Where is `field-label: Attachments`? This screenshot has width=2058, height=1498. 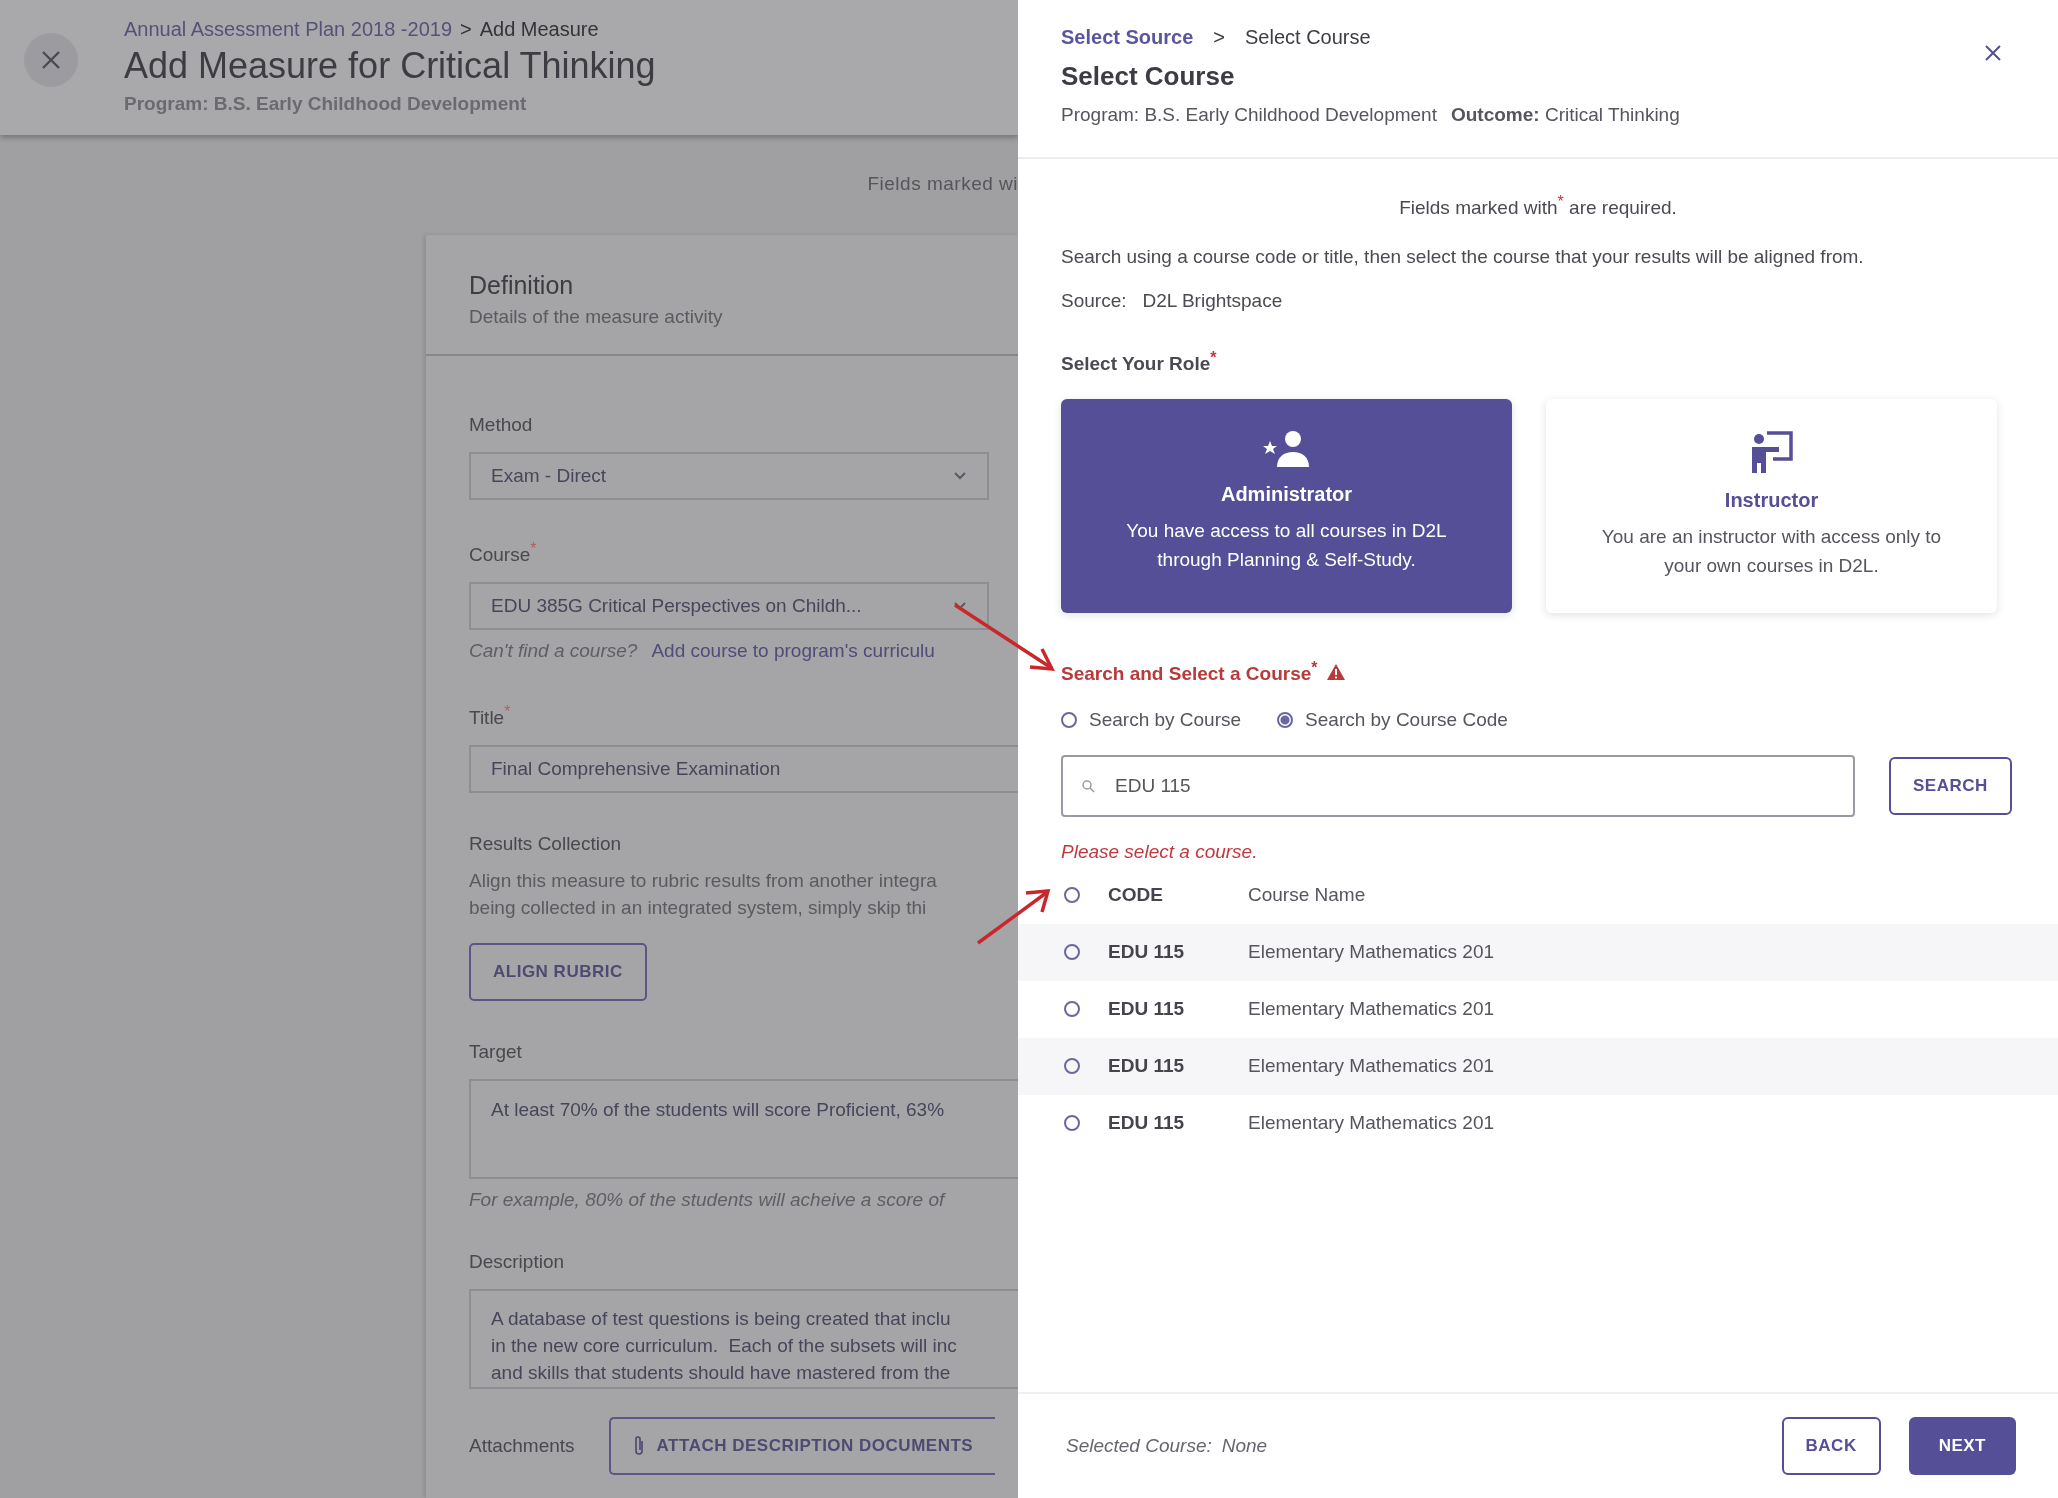 field-label: Attachments is located at coordinates (522, 1445).